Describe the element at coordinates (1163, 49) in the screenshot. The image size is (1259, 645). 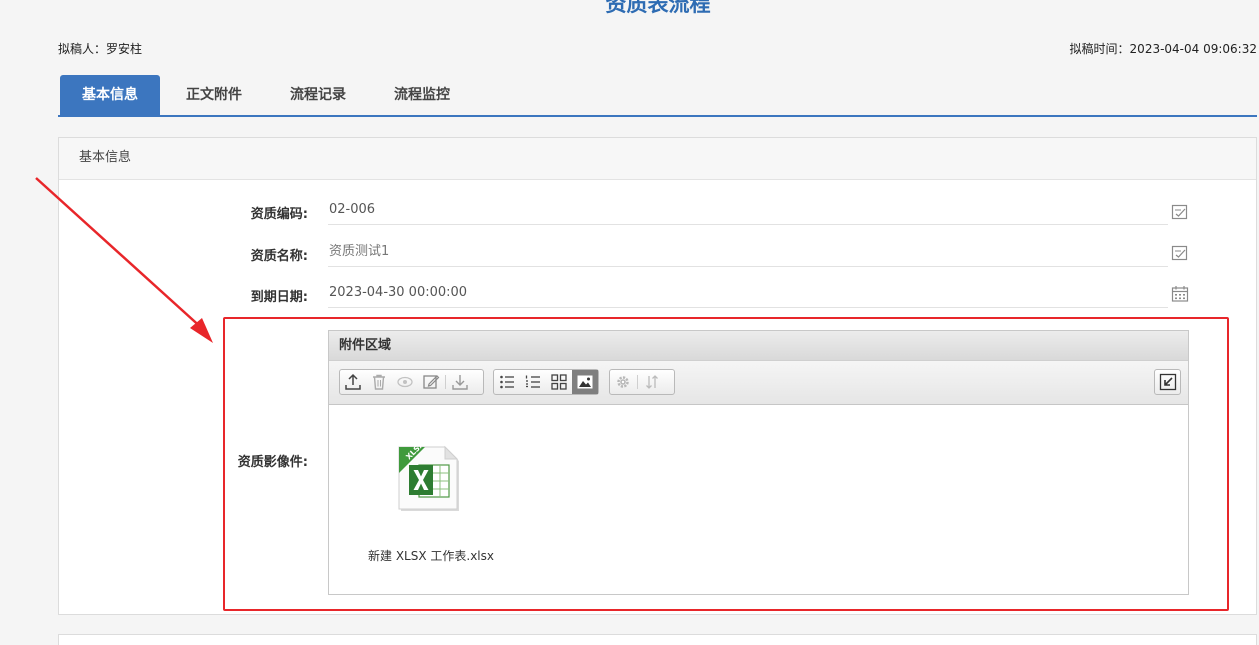
I see `draft-time: 拟稿时间：2023-04-04 09:06:32` at that location.